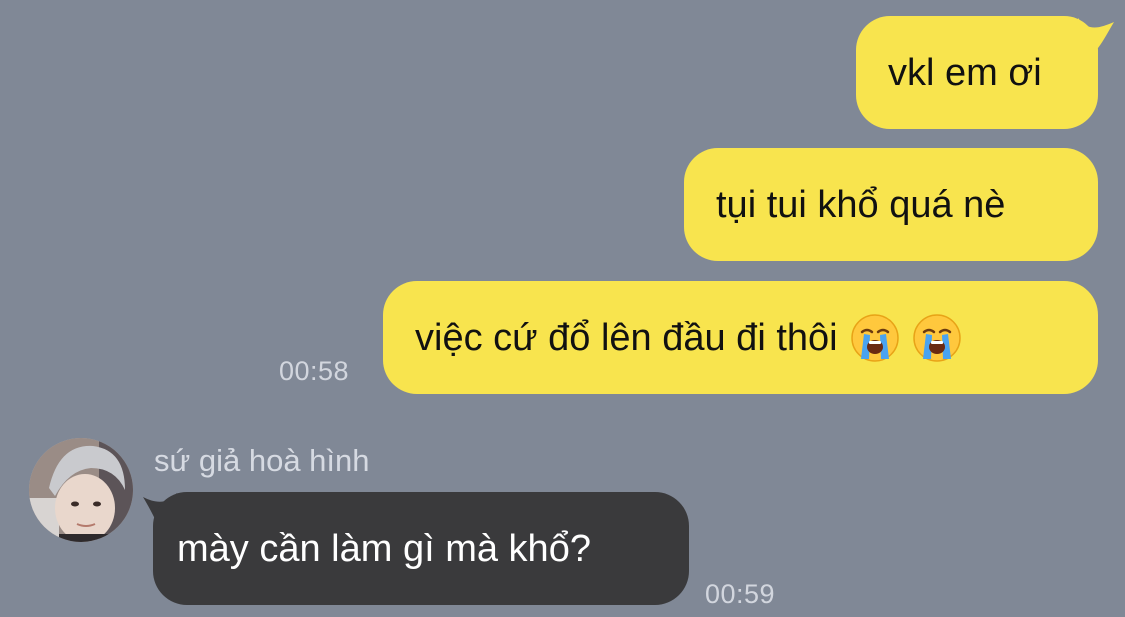  I want to click on outgoing-message-2: tụi tui khổ quá nè, so click(891, 204).